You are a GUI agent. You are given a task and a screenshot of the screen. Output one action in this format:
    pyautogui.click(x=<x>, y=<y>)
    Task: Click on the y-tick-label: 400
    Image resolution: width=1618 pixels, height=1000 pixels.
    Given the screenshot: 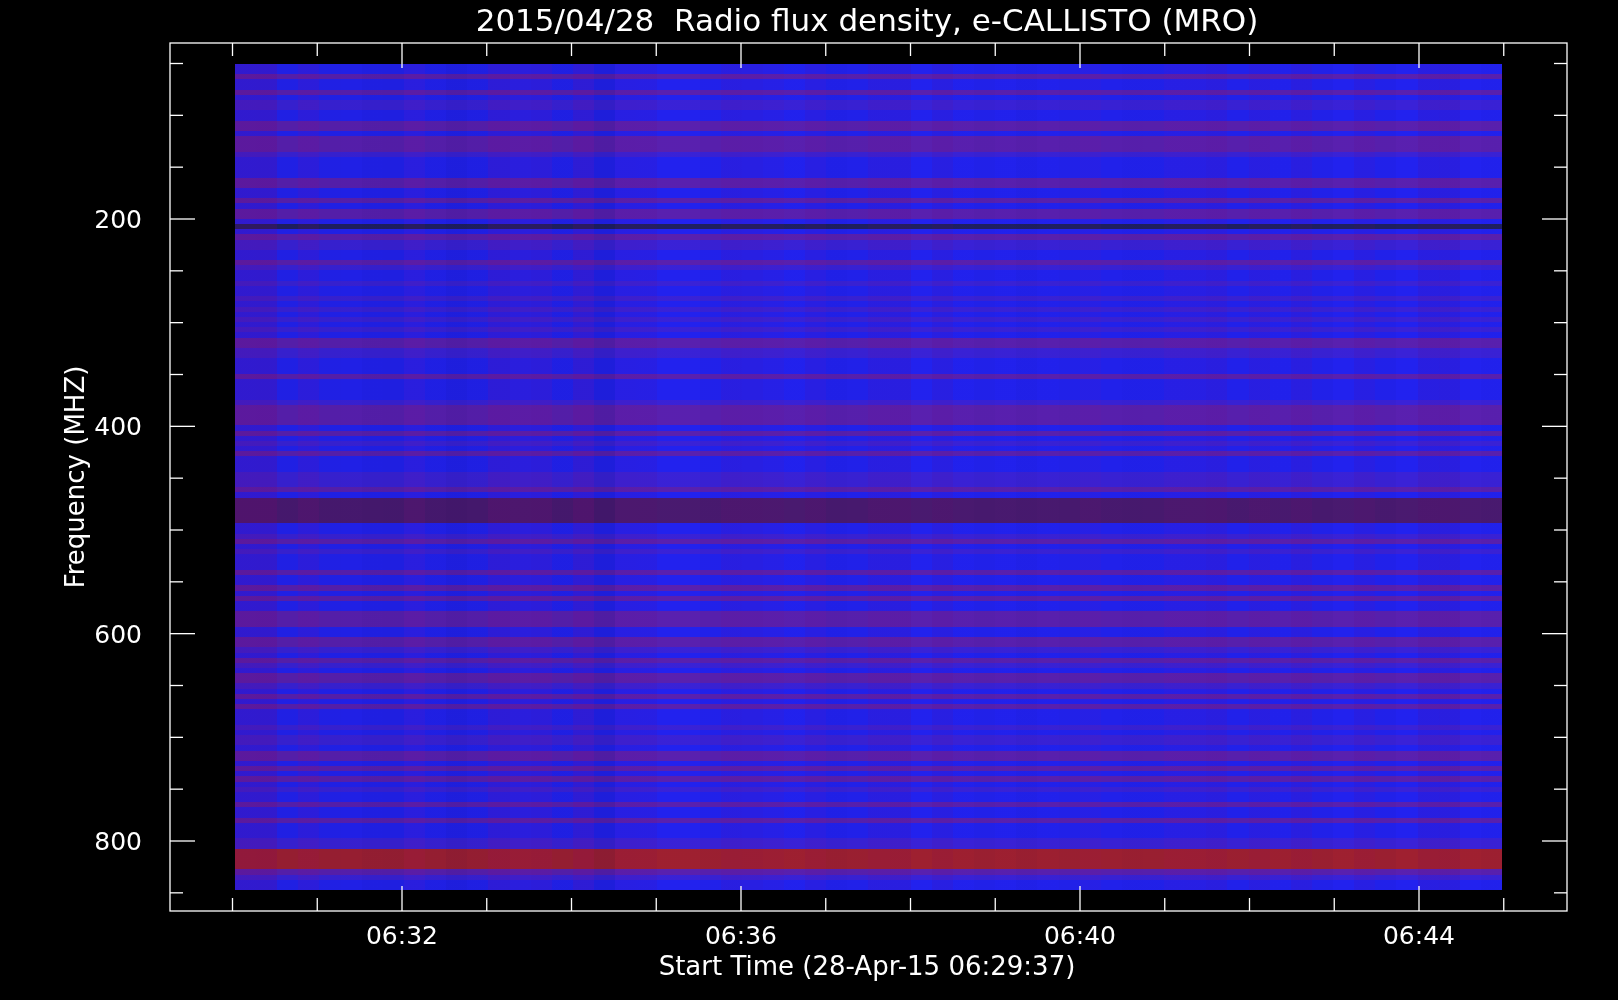 What is the action you would take?
    pyautogui.click(x=118, y=427)
    